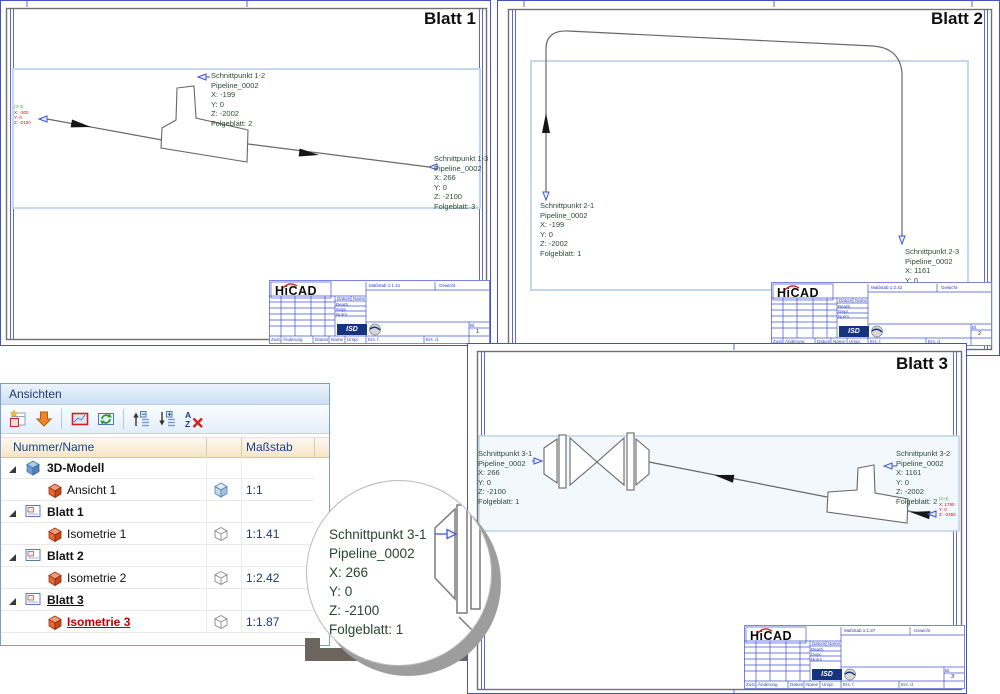 Image resolution: width=1000 pixels, height=694 pixels. I want to click on massstab-field: Maßstab 1:2.42, so click(887, 287).